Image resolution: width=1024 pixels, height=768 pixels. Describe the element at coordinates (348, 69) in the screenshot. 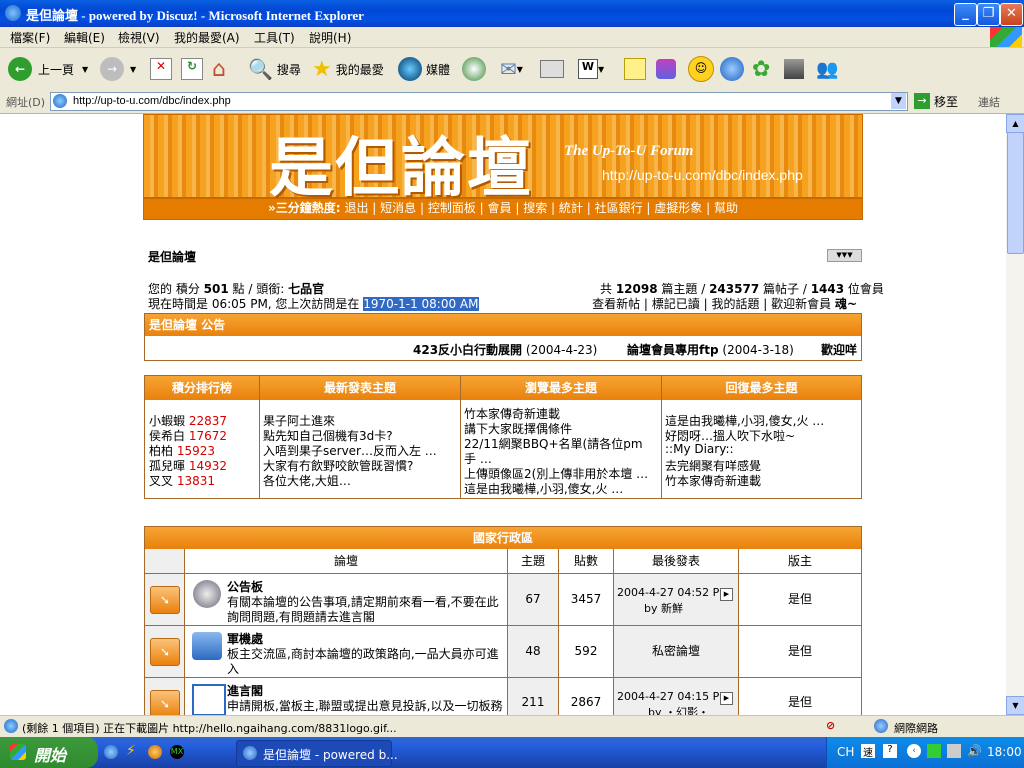

I see `favorites-button: ★ 我的最愛` at that location.